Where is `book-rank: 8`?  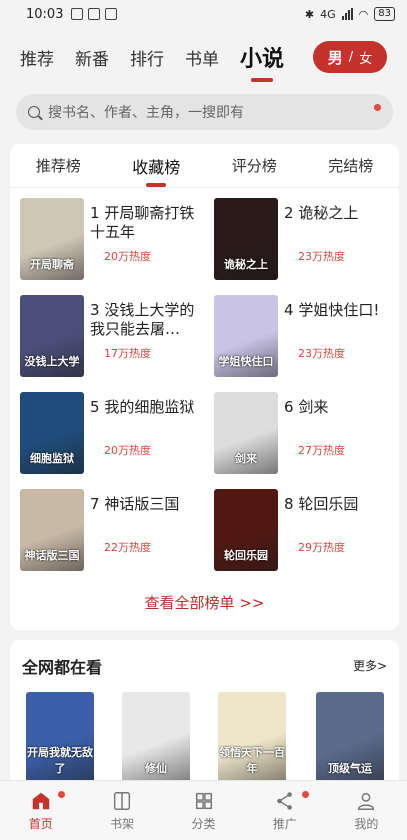 book-rank: 8 is located at coordinates (289, 504).